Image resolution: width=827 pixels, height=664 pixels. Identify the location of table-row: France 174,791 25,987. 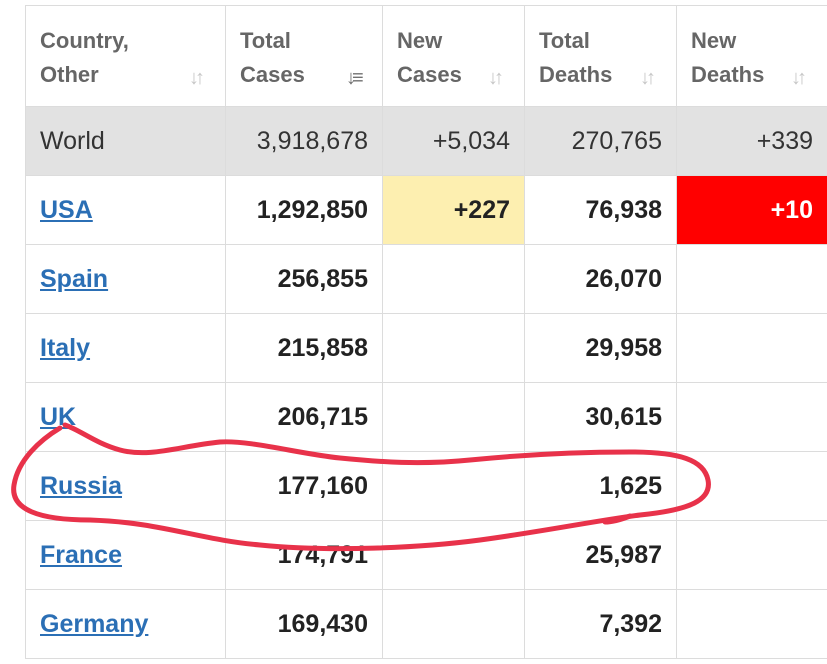
(426, 555).